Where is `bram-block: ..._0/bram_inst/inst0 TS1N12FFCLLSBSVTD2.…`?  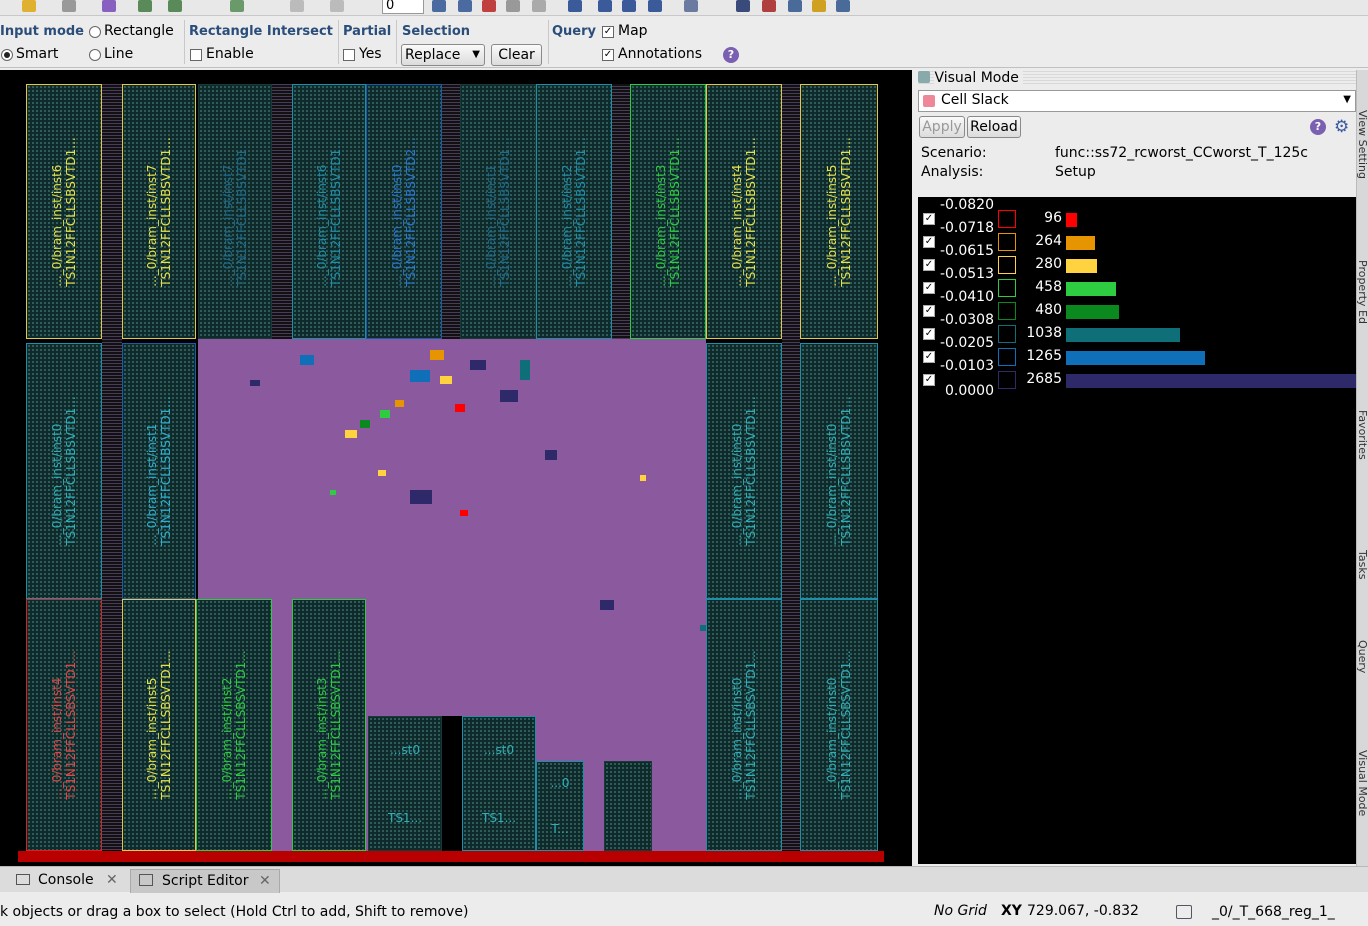
bram-block: ..._0/bram_inst/inst0 TS1N12FFCLLSBSVTD2.… is located at coordinates (404, 211).